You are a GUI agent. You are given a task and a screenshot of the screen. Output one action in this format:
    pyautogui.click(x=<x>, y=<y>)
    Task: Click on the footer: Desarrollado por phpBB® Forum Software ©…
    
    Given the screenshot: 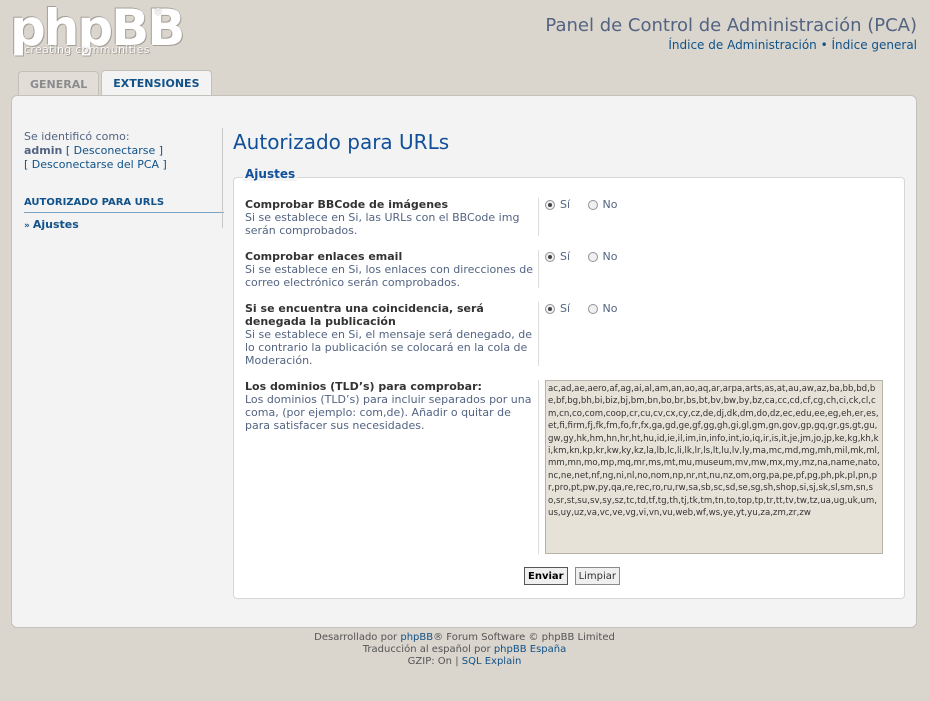 What is the action you would take?
    pyautogui.click(x=464, y=650)
    